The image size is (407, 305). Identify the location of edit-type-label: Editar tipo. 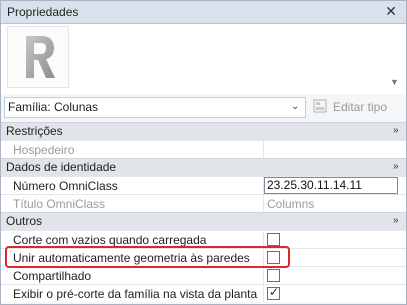
(360, 107).